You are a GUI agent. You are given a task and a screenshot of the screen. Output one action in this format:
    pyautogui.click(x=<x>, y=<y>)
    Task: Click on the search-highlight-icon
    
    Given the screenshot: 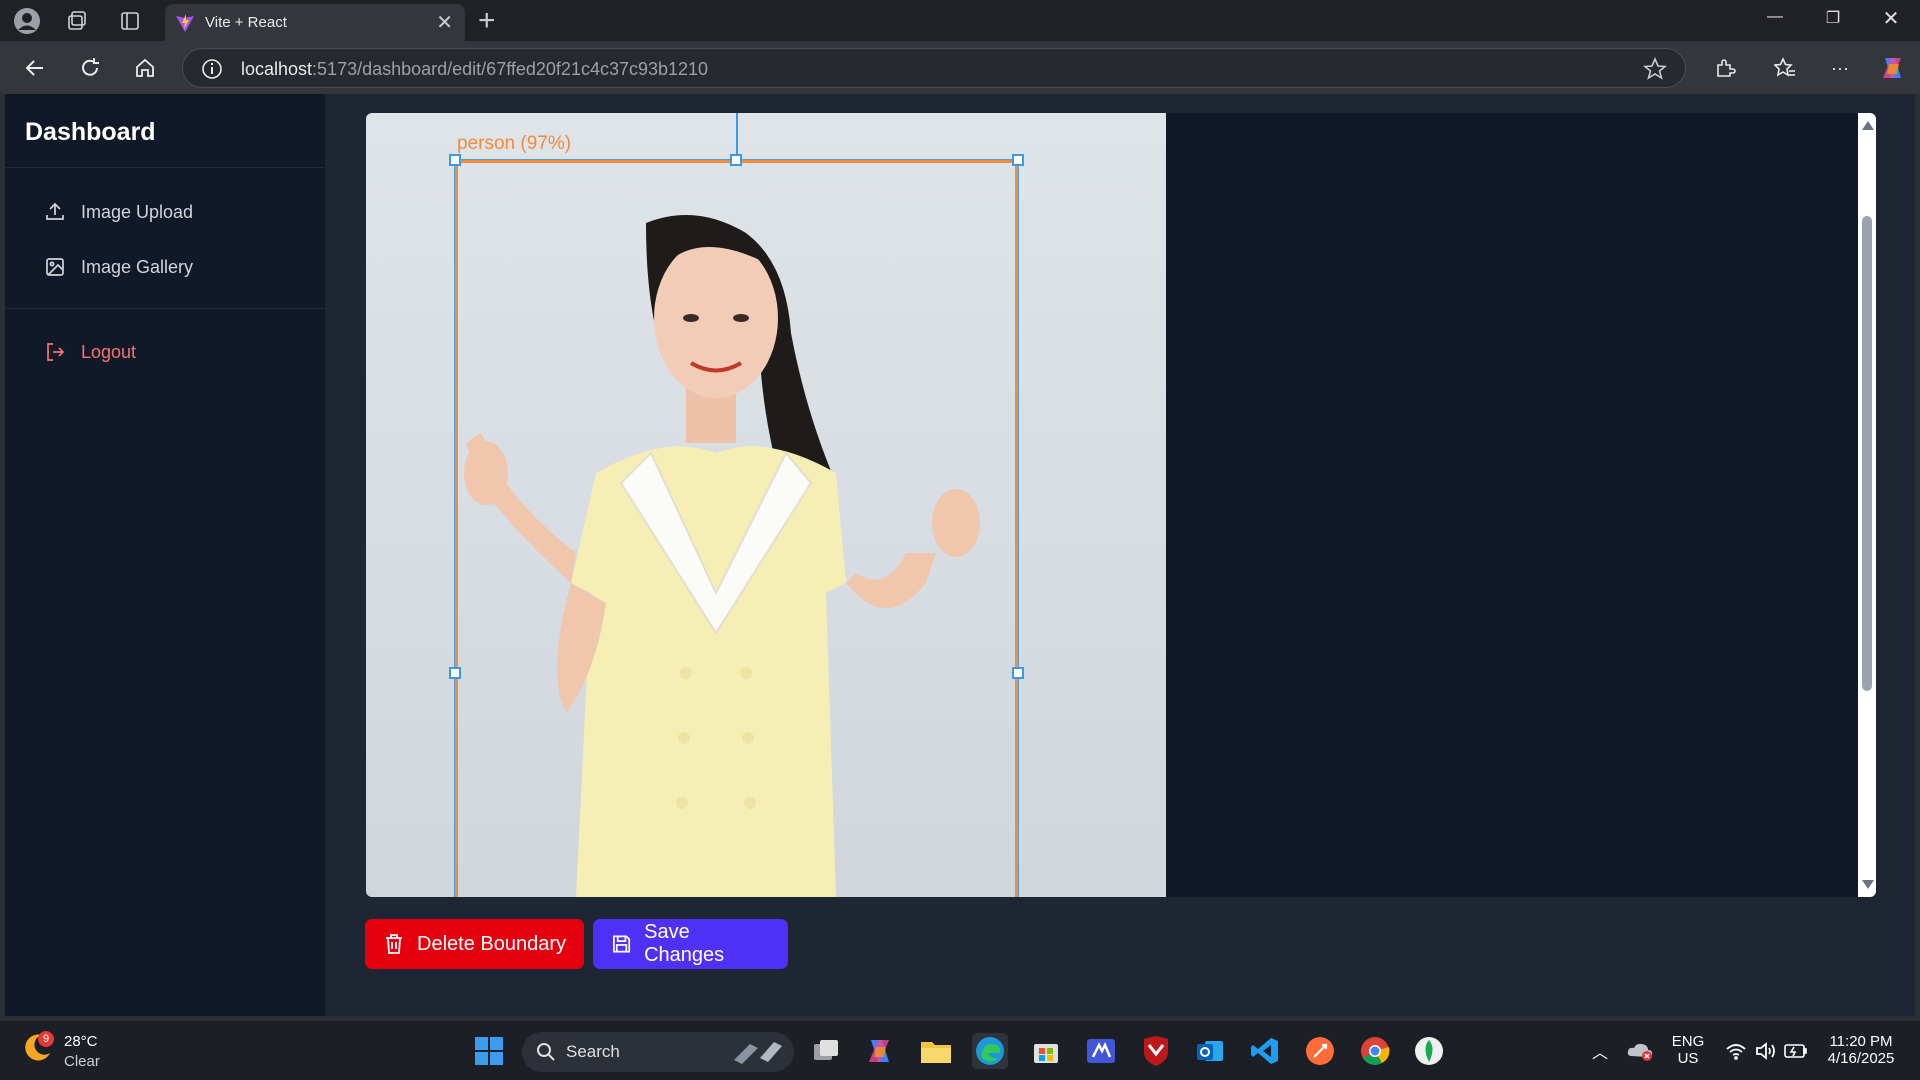 What is the action you would take?
    pyautogui.click(x=758, y=1053)
    